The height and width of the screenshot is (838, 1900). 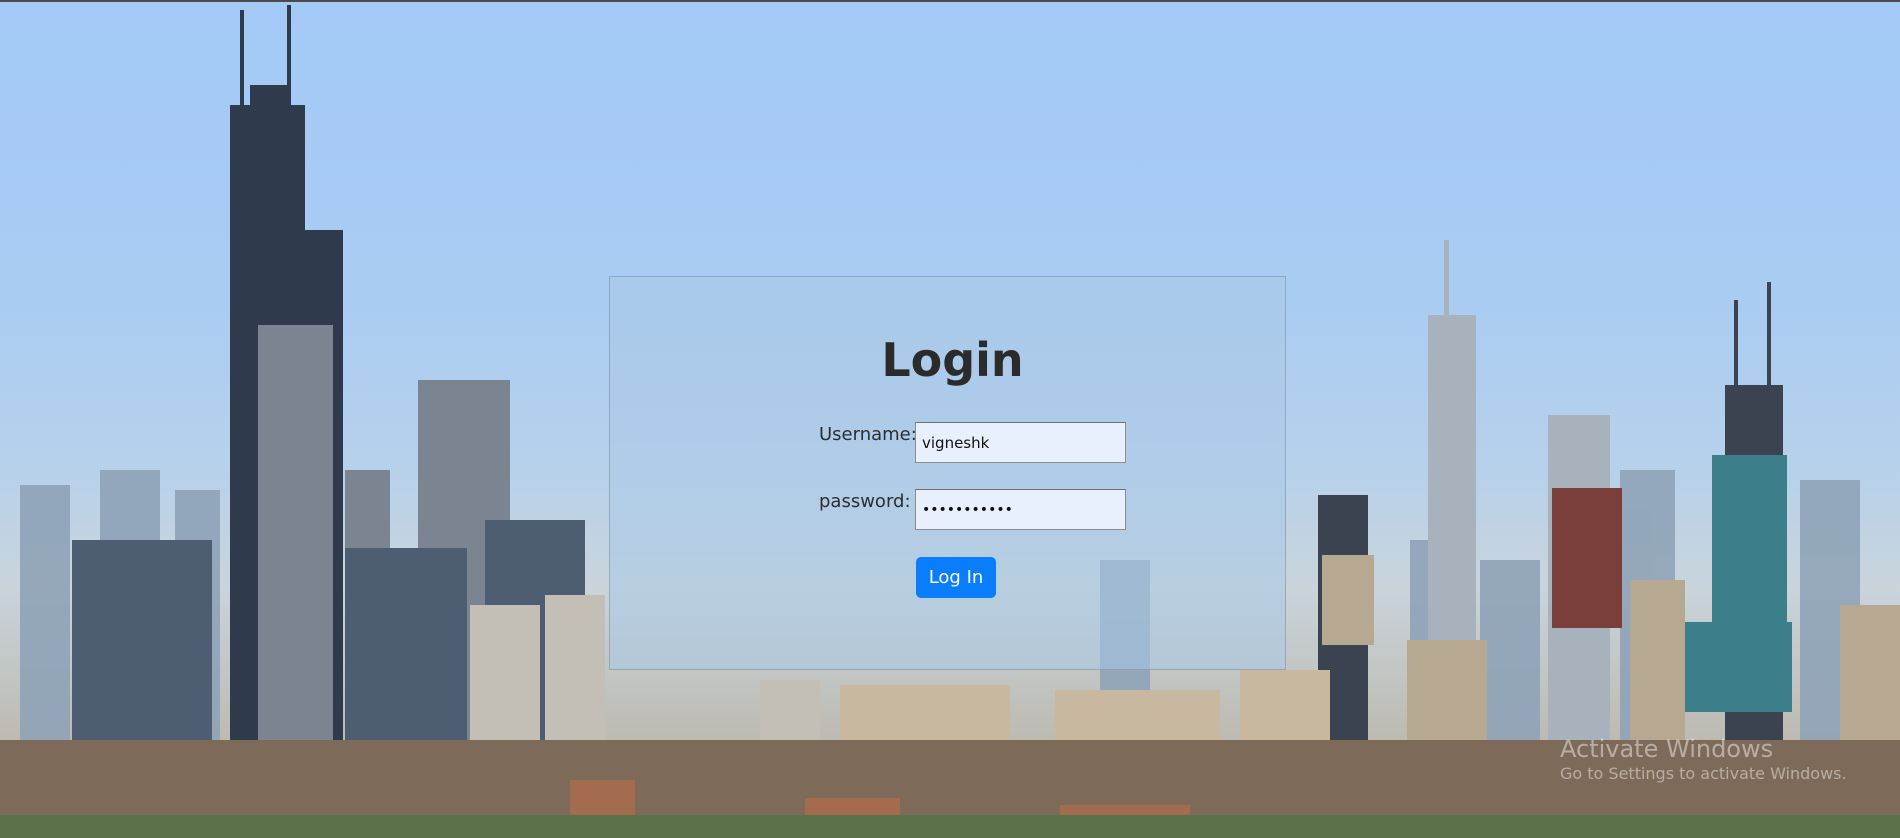 What do you see at coordinates (952, 360) in the screenshot?
I see `login-title: Login` at bounding box center [952, 360].